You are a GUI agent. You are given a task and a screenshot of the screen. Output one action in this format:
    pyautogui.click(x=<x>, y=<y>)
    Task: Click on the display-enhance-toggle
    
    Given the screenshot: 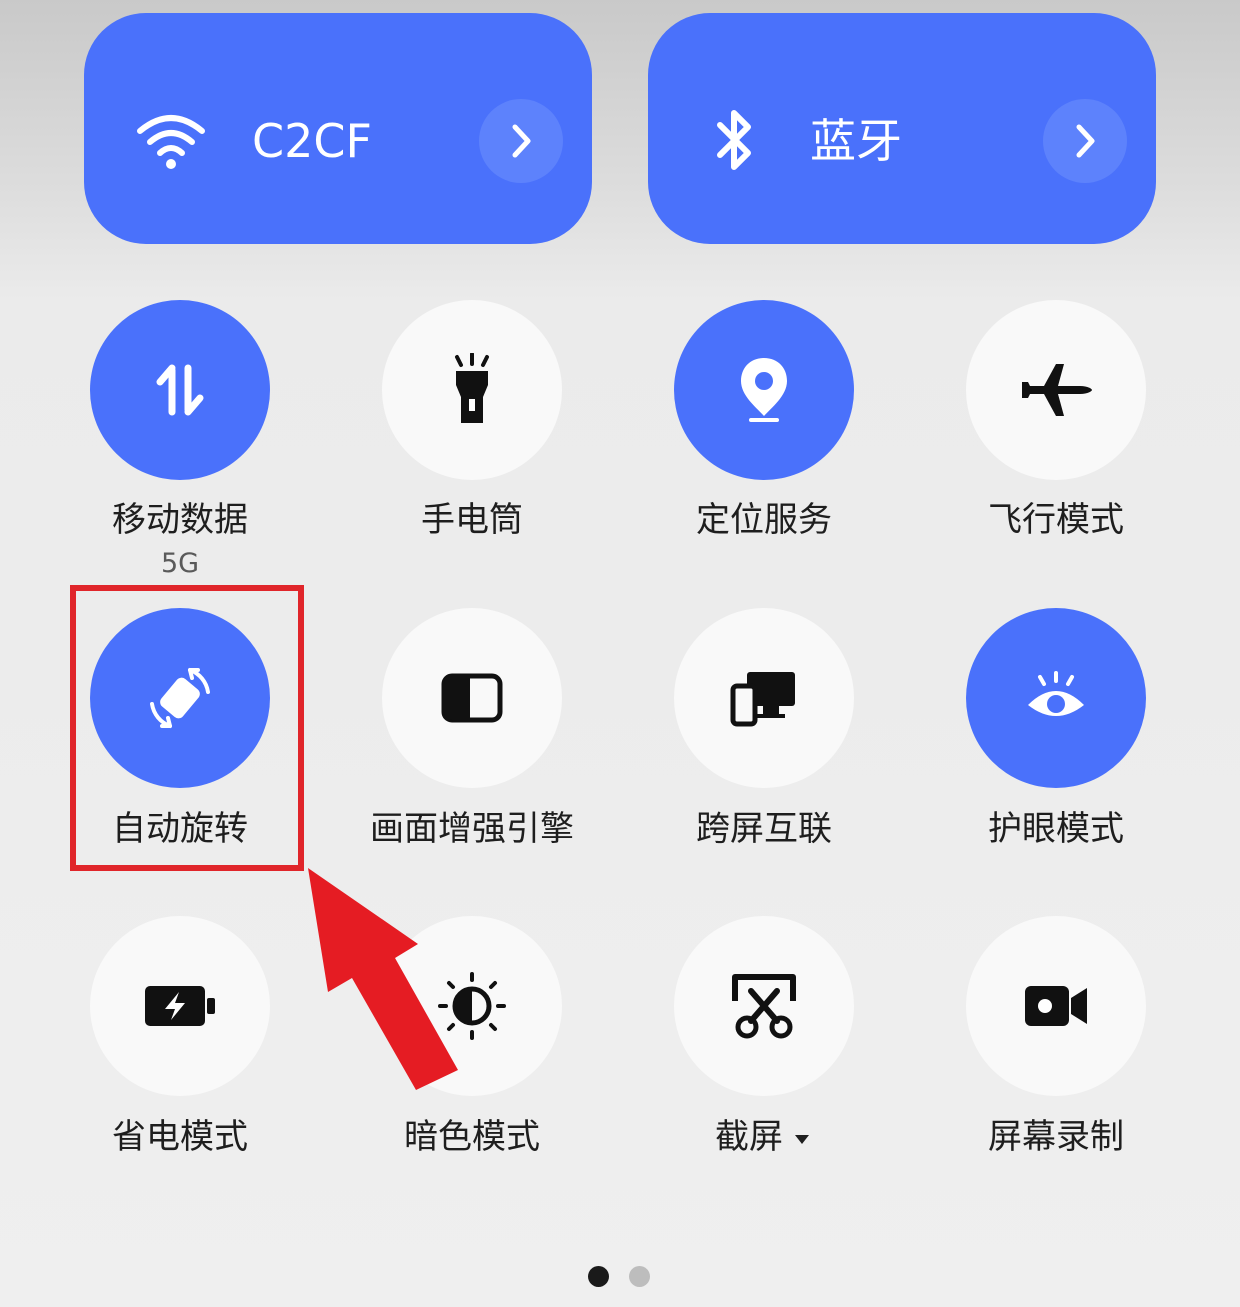 What is the action you would take?
    pyautogui.click(x=472, y=698)
    